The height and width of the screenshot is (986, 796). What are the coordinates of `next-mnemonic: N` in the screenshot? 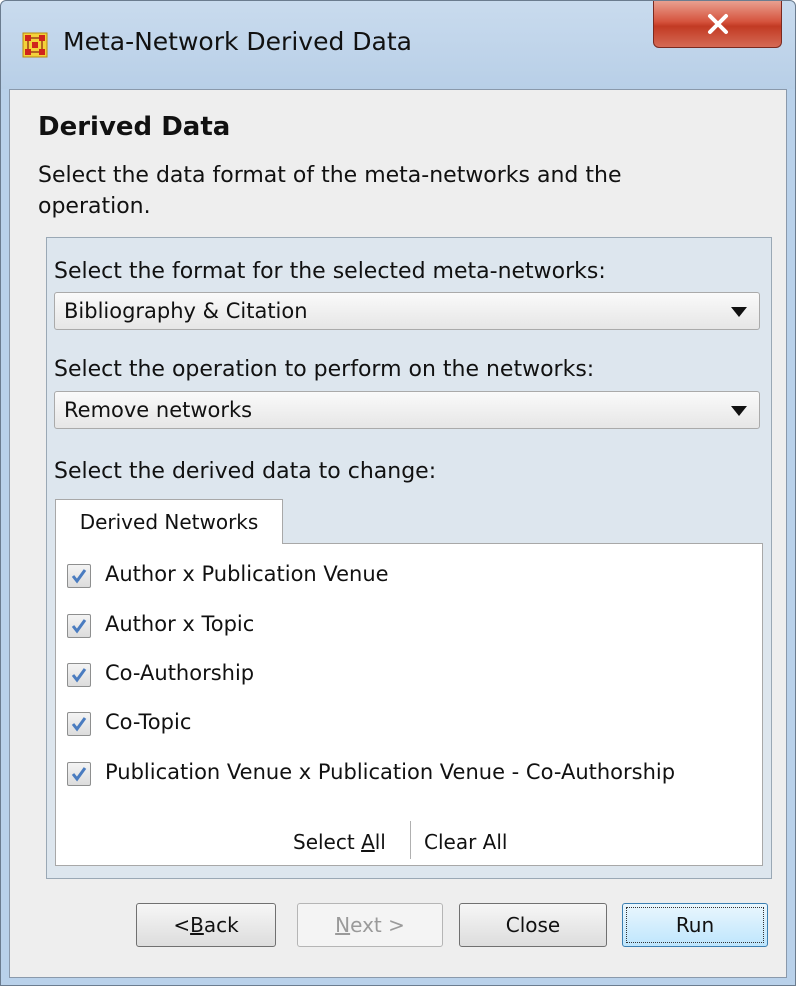 It's located at (343, 925).